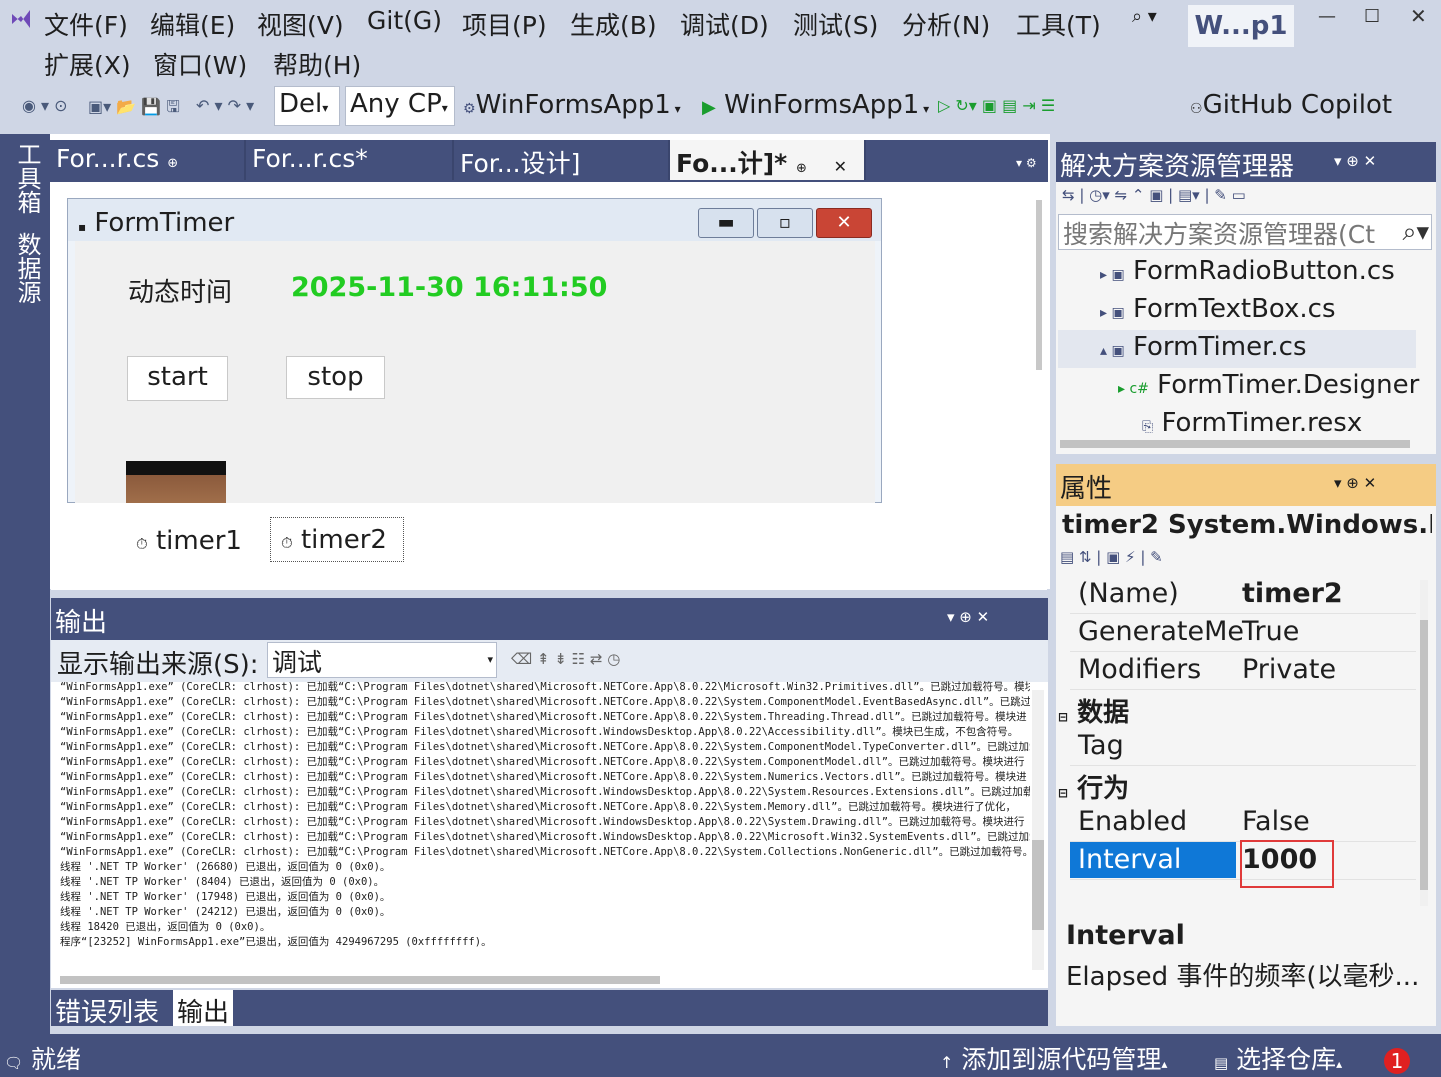 This screenshot has height=1077, width=1441. I want to click on solution-explorer-toolbar: ⇆ | ◷▾ ⇋ ⌃ ▣ | ▤▾ | ✎ ▭, so click(1154, 195).